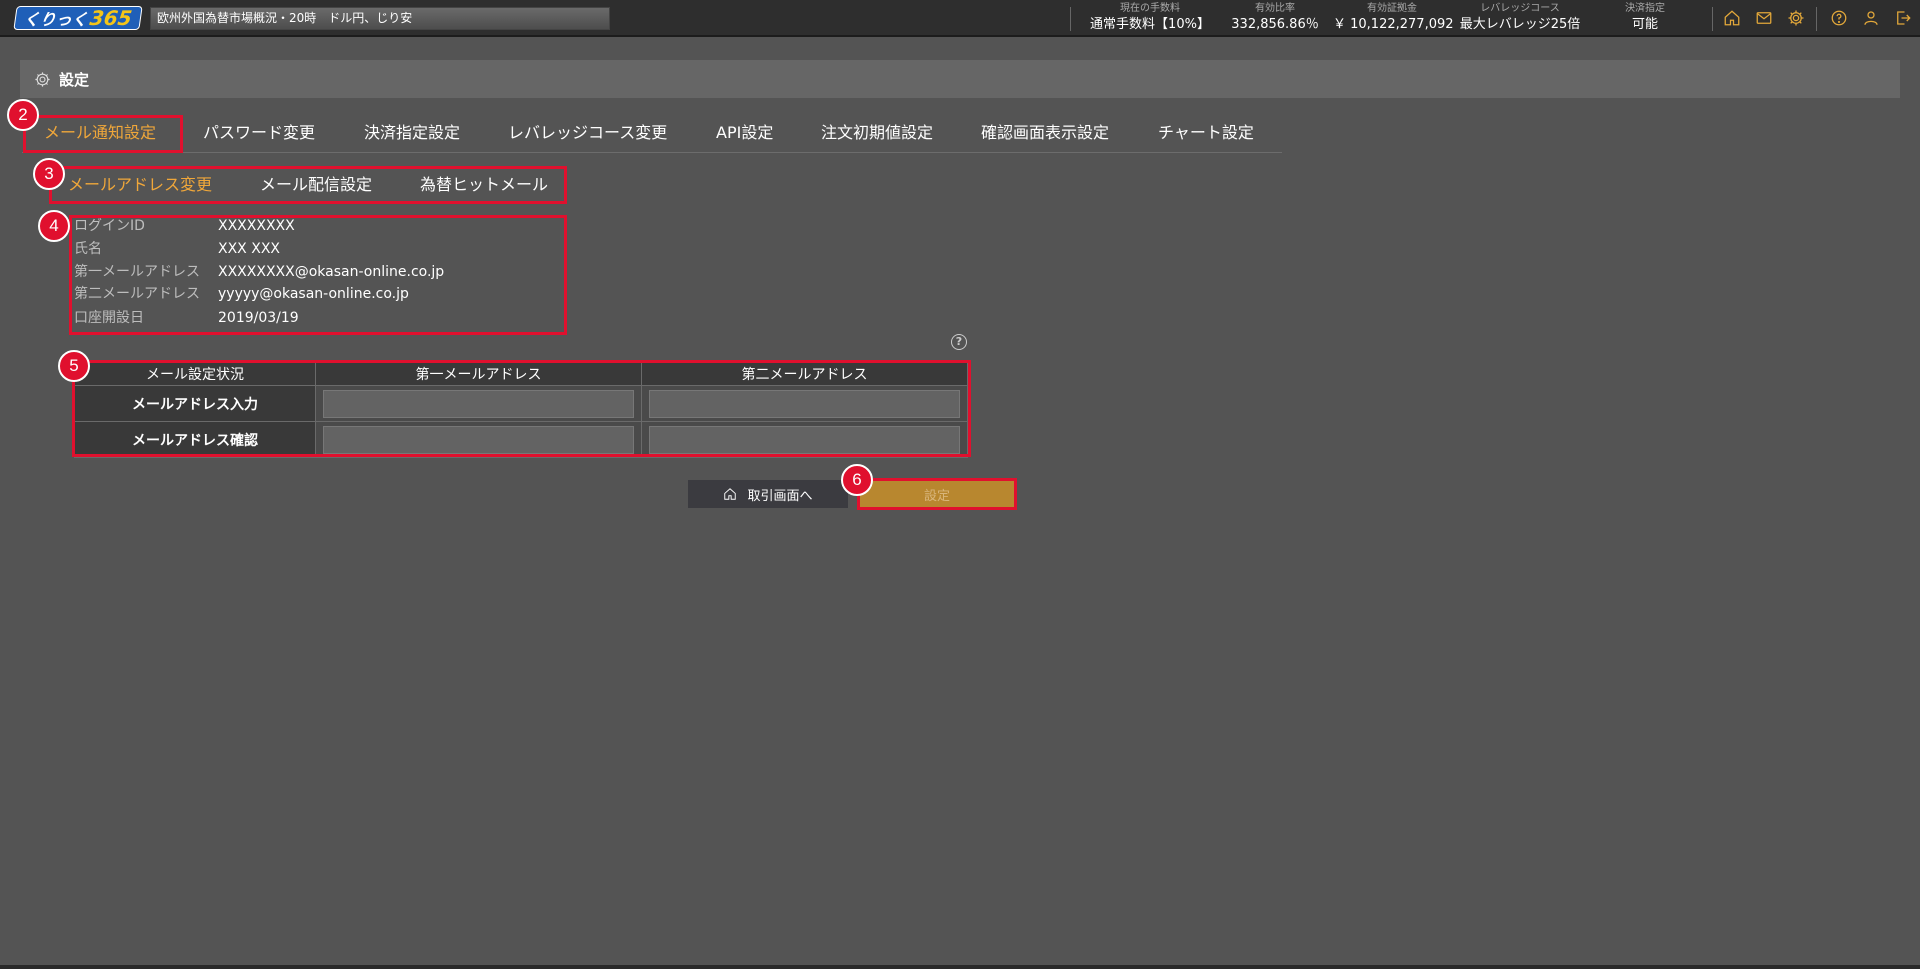 This screenshot has width=1920, height=969. I want to click on mail-icon, so click(1764, 18).